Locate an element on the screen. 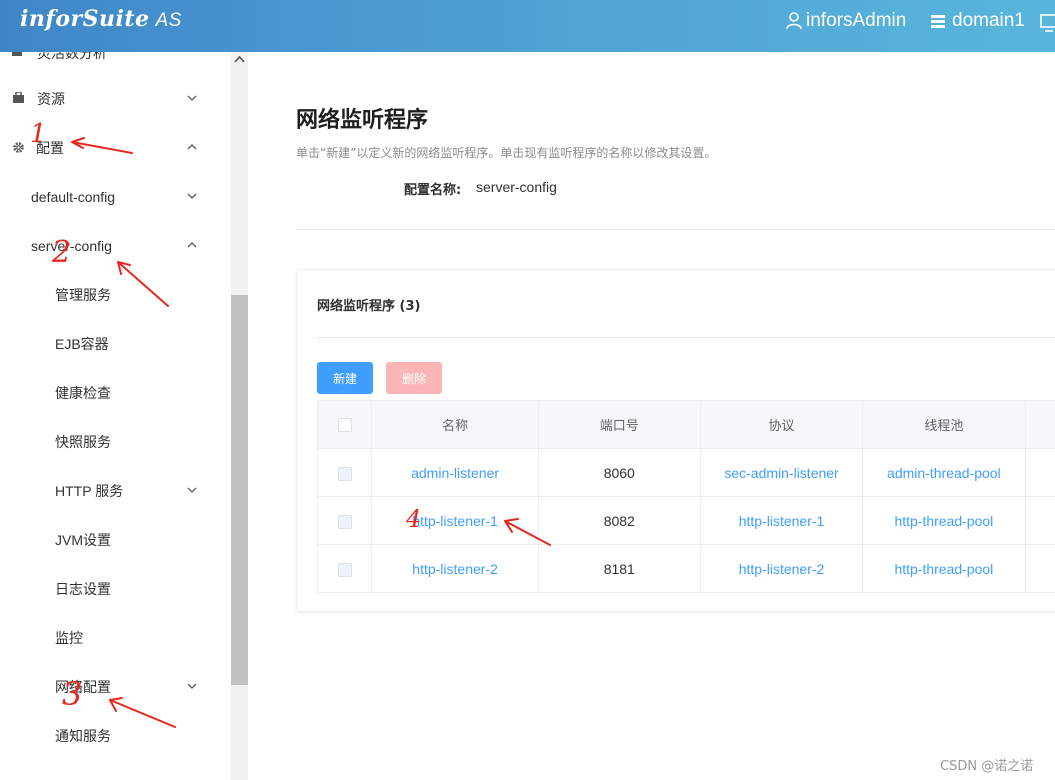 This screenshot has width=1055, height=780. sidebar-item-snapshot: 快照服务 is located at coordinates (115, 441).